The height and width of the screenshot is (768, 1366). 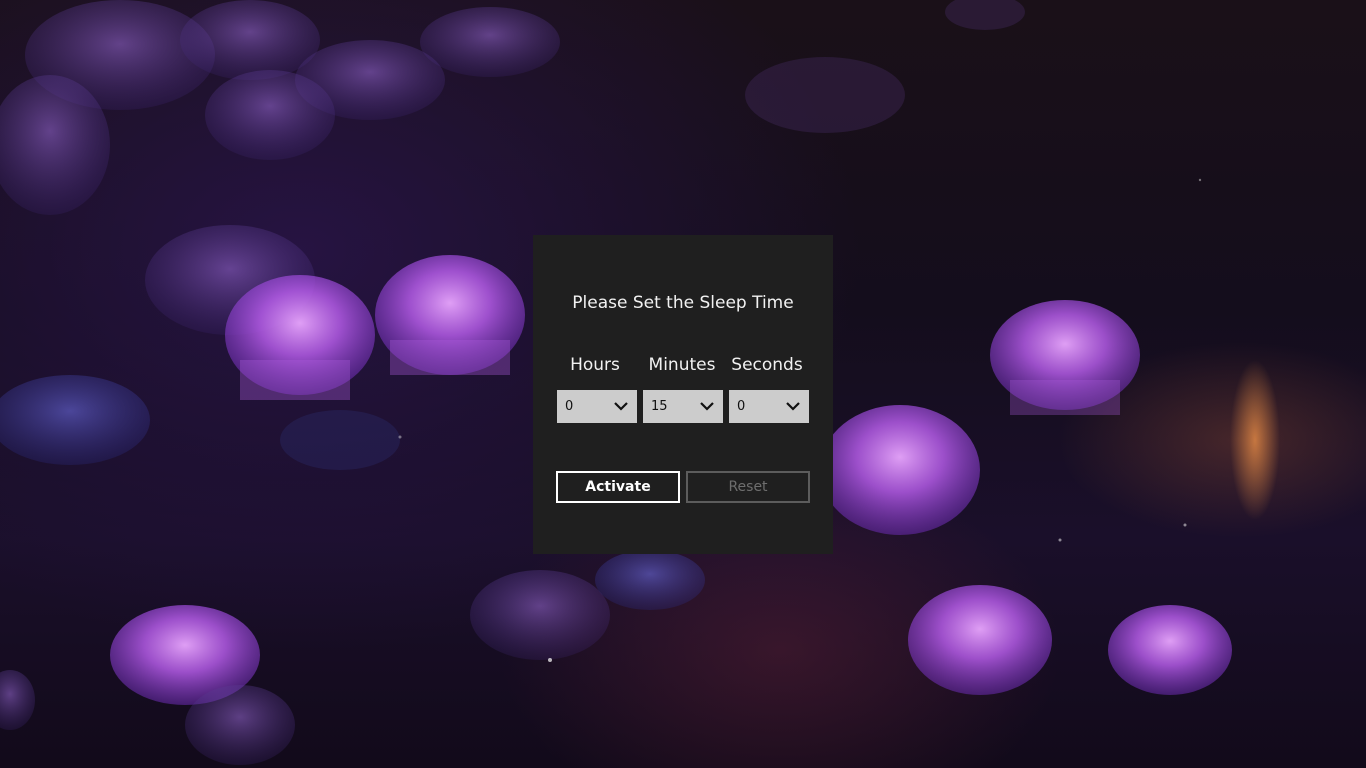 What do you see at coordinates (569, 406) in the screenshot?
I see `hours-selected-value: 0` at bounding box center [569, 406].